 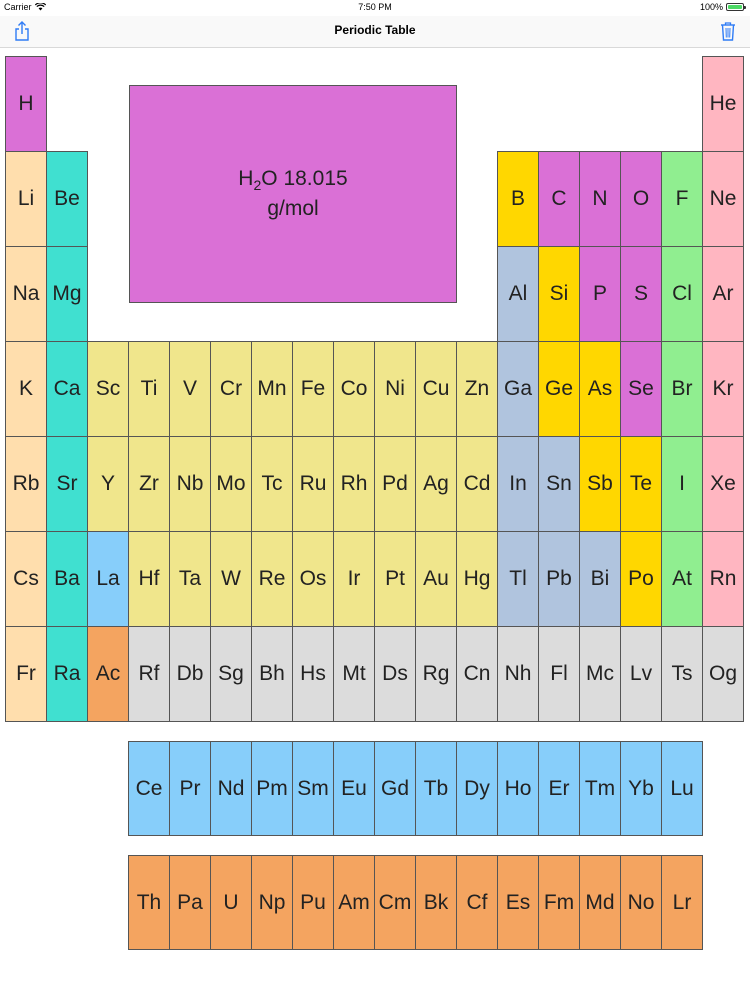 What do you see at coordinates (313, 788) in the screenshot?
I see `element-sm: Sm` at bounding box center [313, 788].